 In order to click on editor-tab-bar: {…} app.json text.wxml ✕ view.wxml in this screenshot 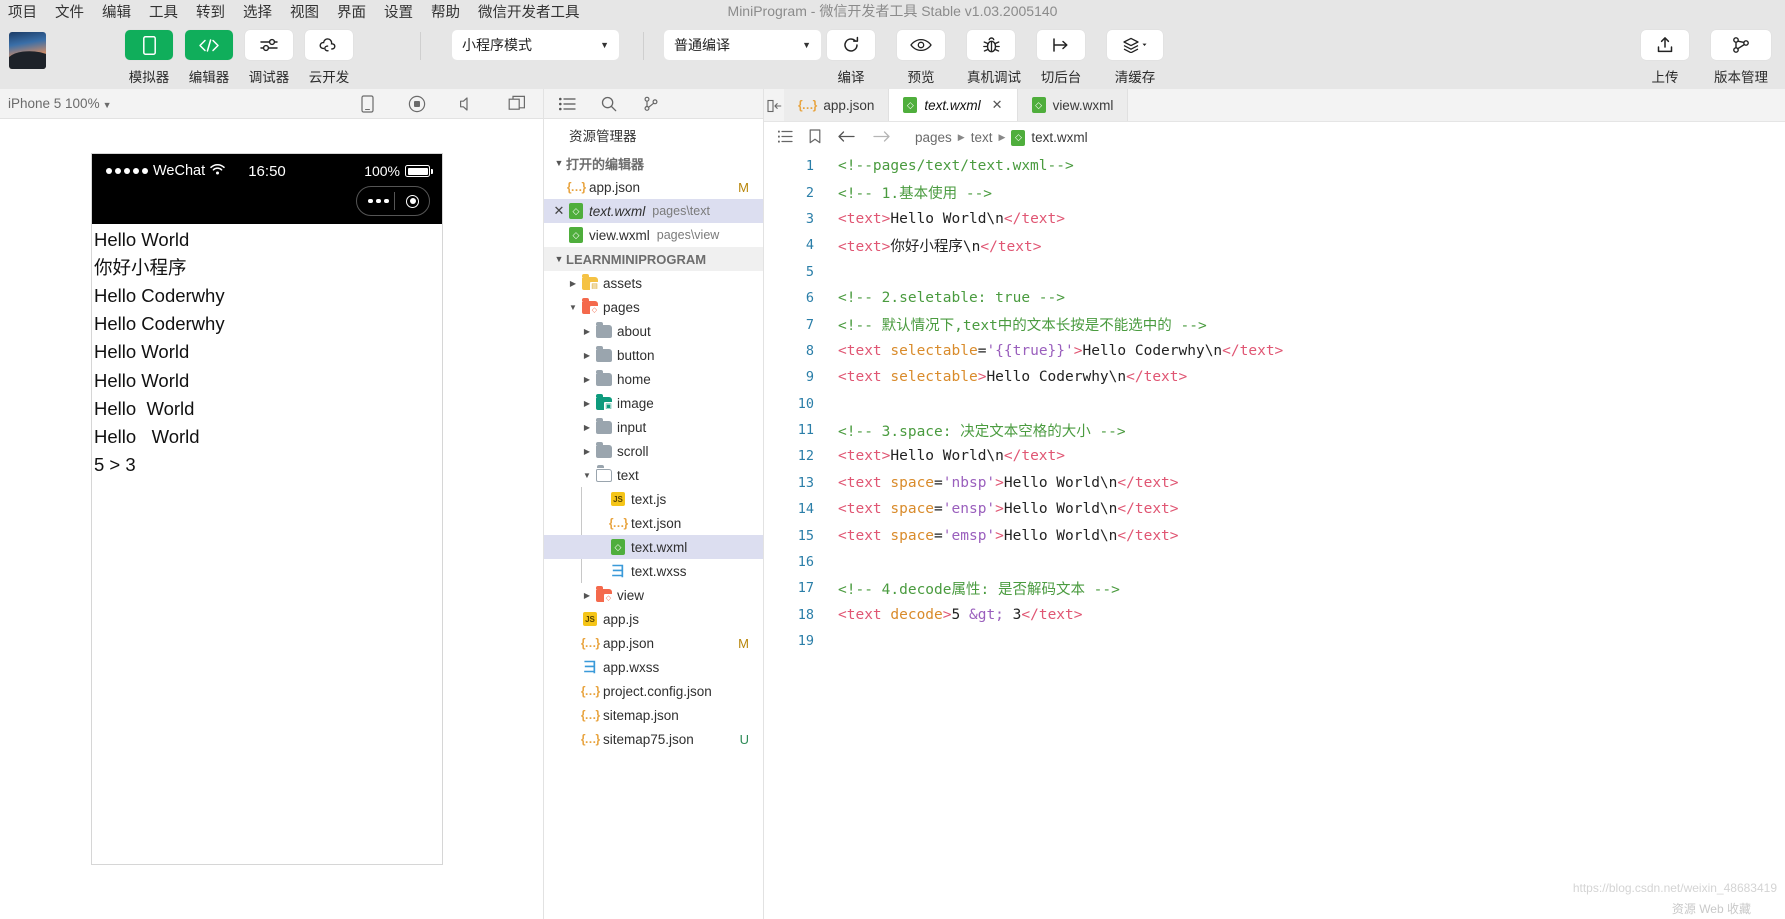, I will do `click(1274, 105)`.